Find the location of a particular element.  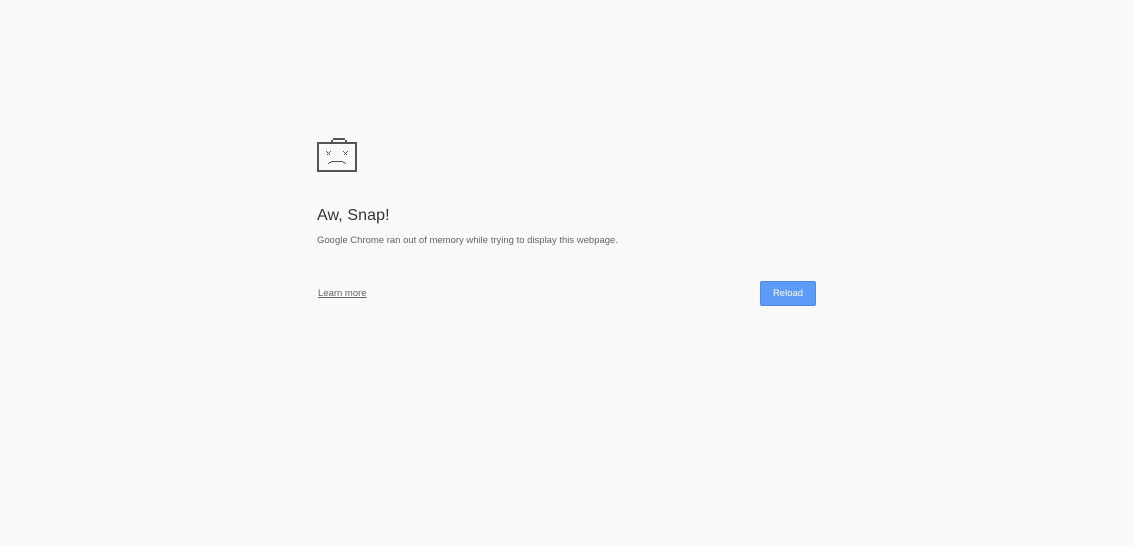

learn-more-link: Learn more is located at coordinates (342, 293).